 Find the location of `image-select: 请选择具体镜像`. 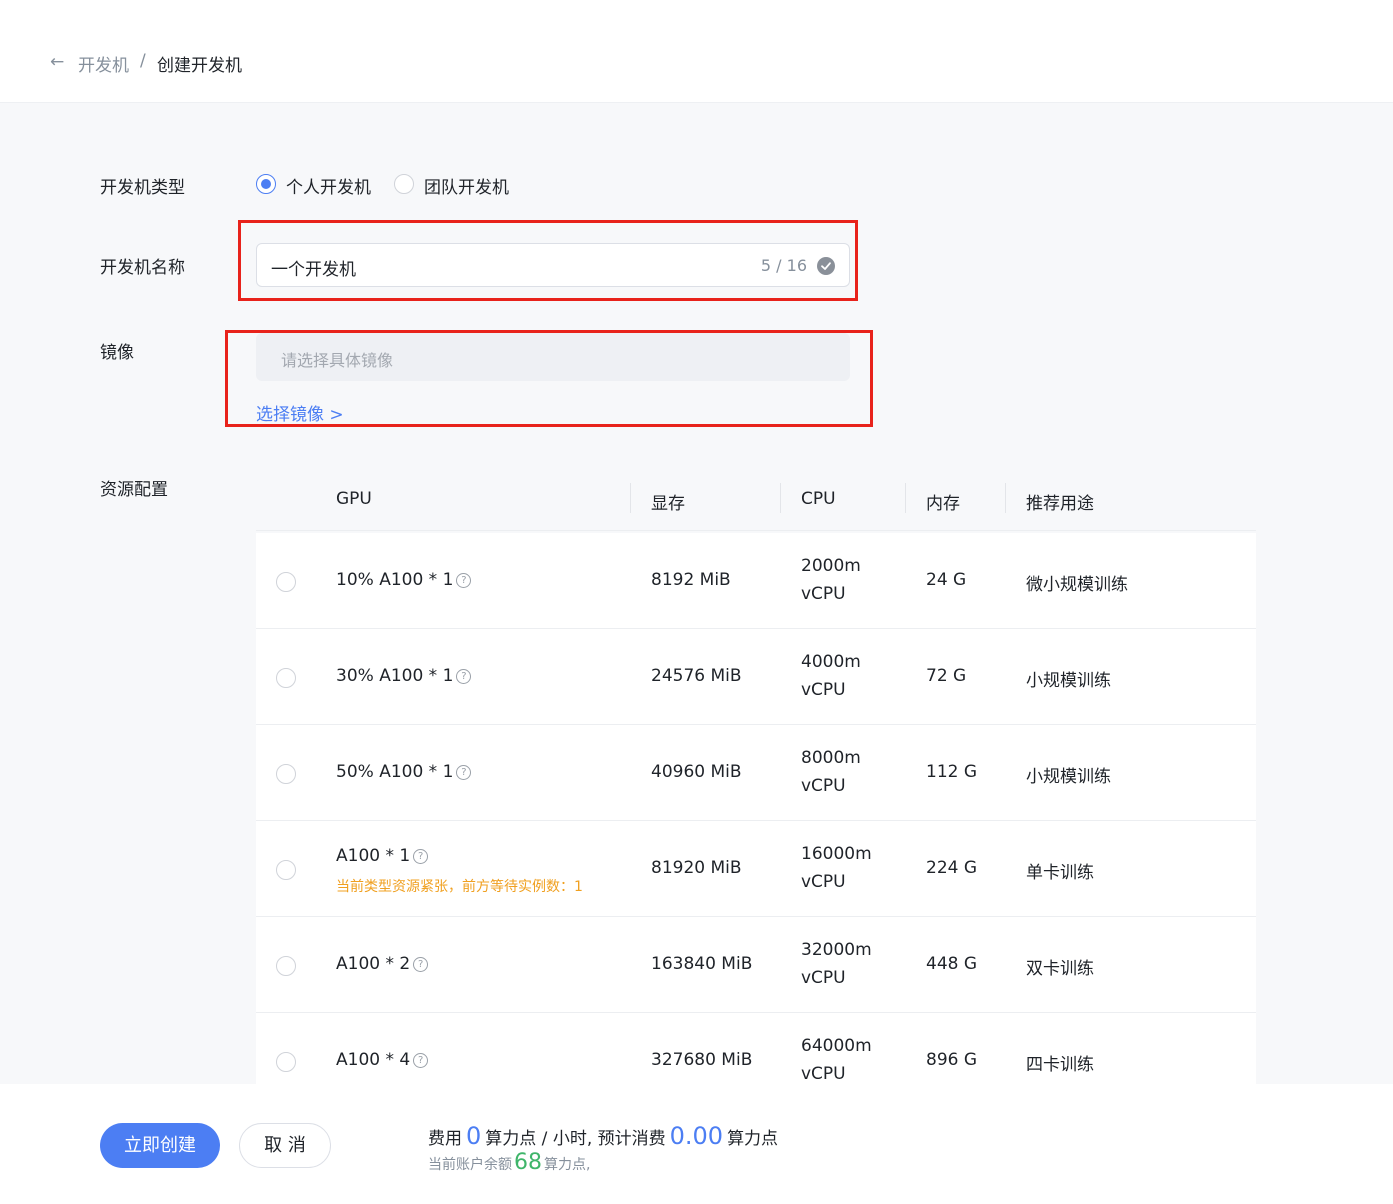

image-select: 请选择具体镜像 is located at coordinates (553, 357).